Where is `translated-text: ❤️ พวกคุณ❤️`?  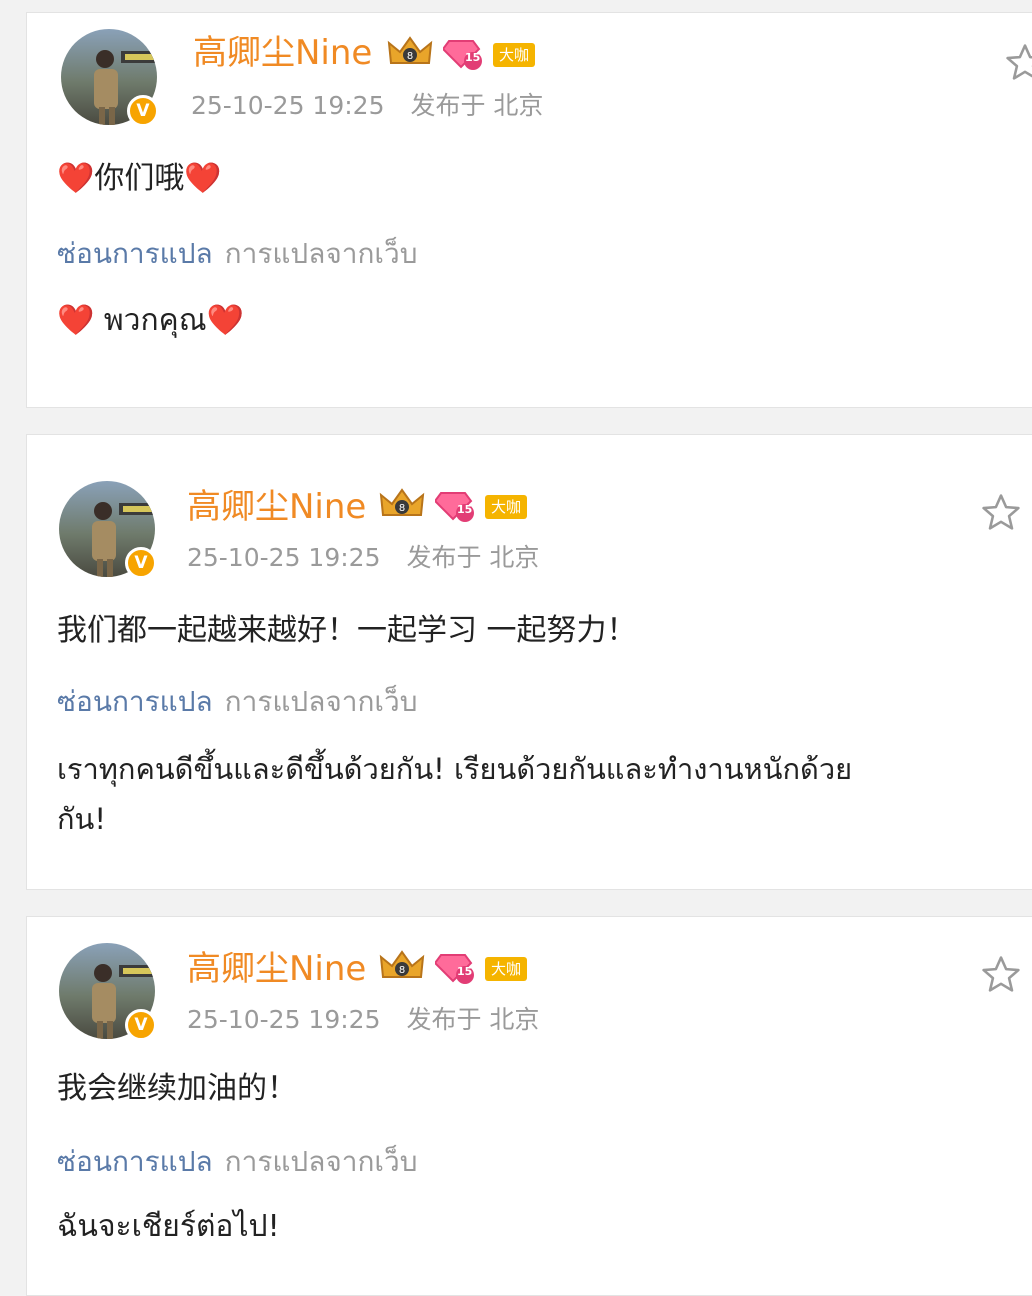 translated-text: ❤️ พวกคุณ❤️ is located at coordinates (150, 321).